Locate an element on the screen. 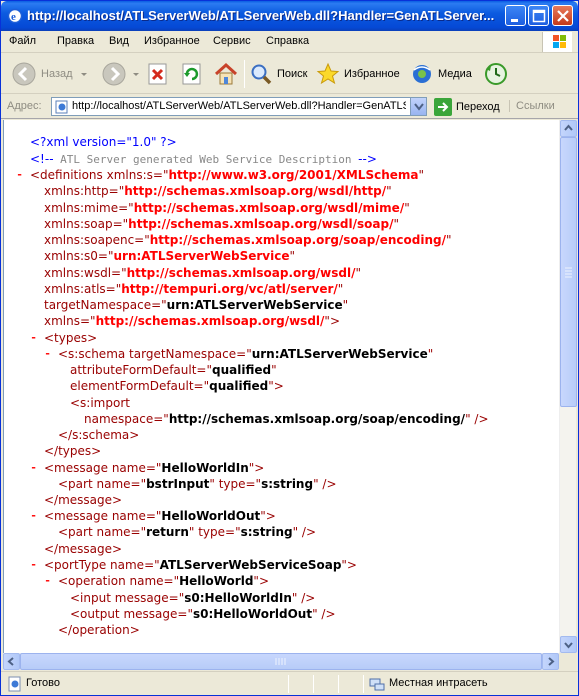  xml-line: <input message="s0:HelloWorldIn" /> is located at coordinates (192, 598).